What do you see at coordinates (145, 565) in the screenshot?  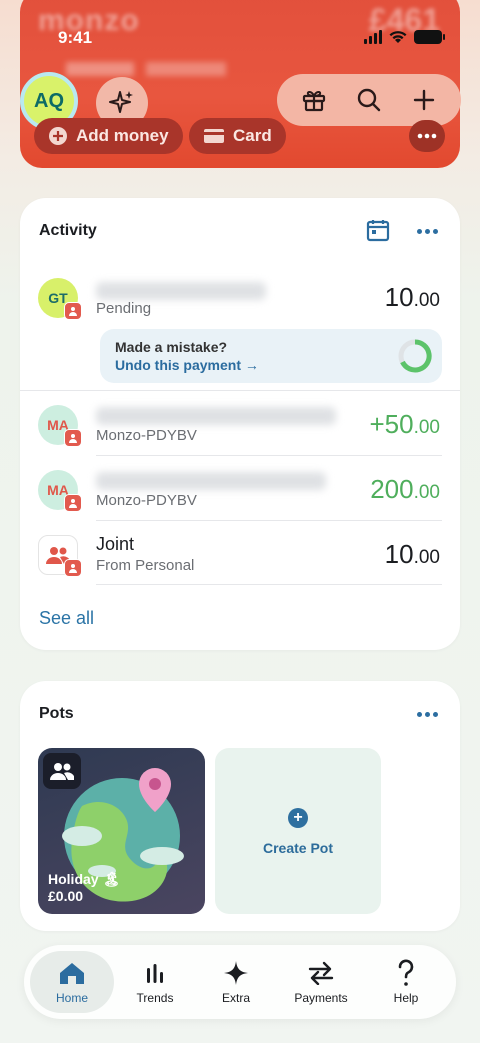 I see `transaction-reference: From Personal` at bounding box center [145, 565].